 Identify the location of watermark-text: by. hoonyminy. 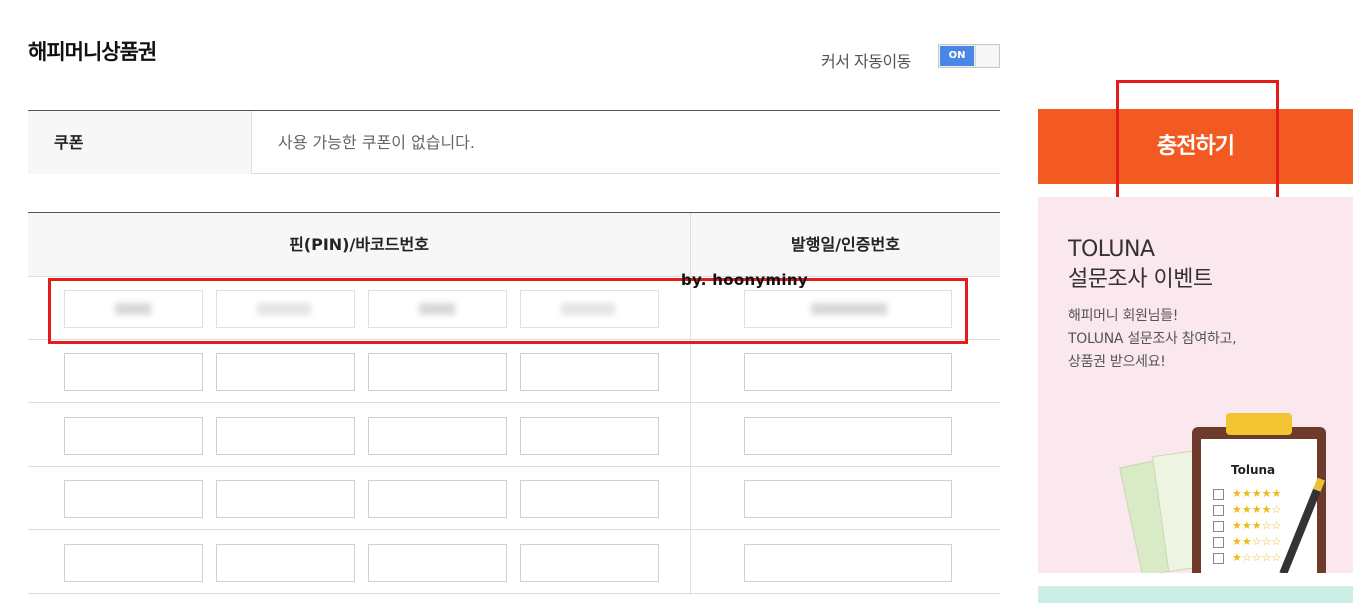
(744, 280).